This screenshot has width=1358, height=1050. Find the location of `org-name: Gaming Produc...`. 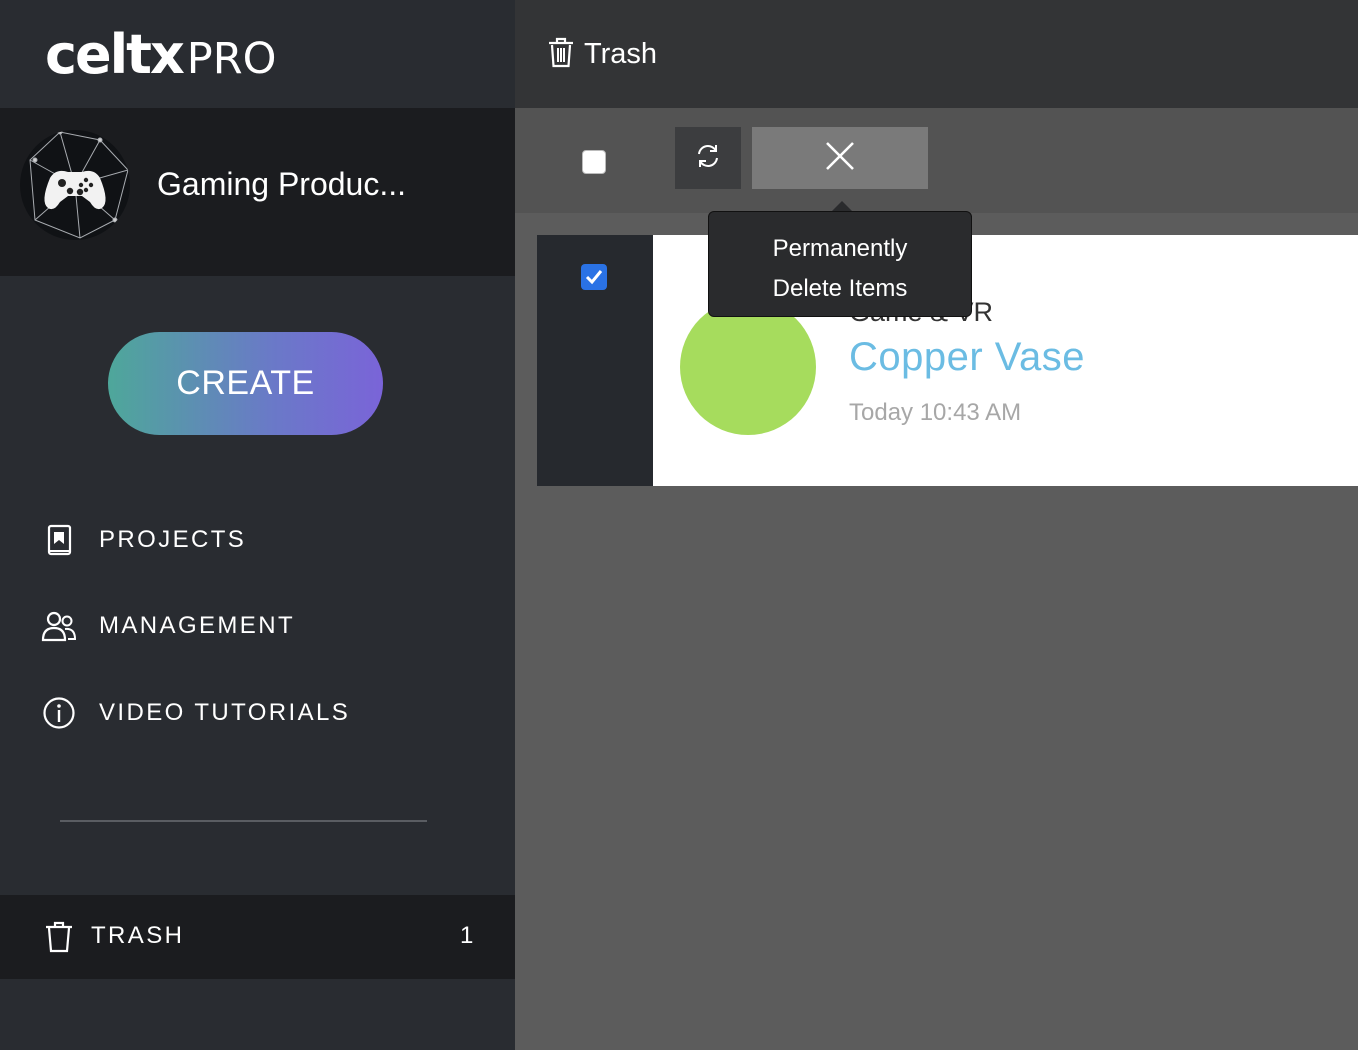

org-name: Gaming Produc... is located at coordinates (281, 184).